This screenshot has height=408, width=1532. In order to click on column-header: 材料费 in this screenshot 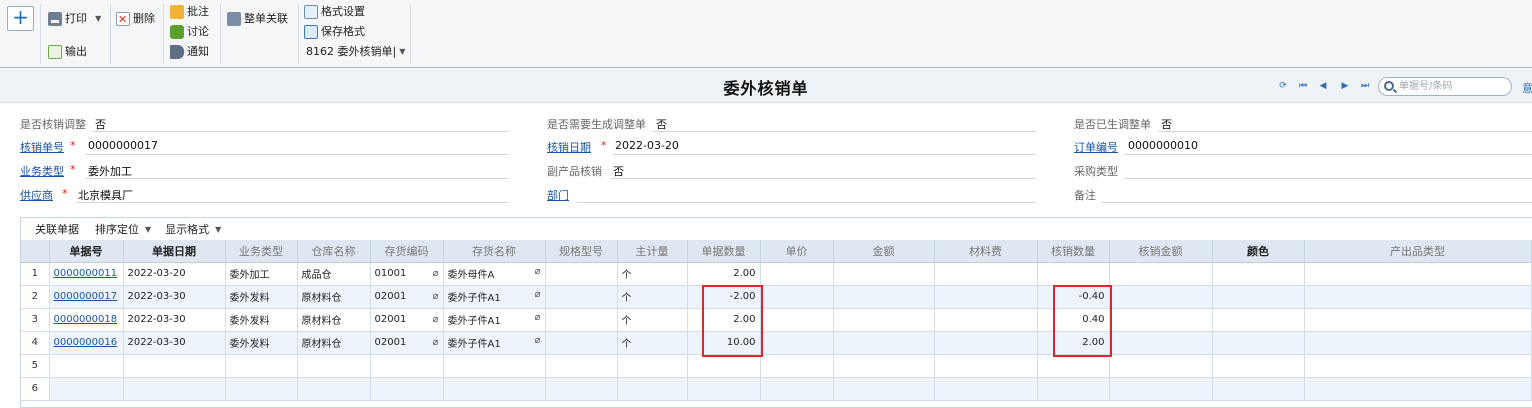, I will do `click(986, 251)`.